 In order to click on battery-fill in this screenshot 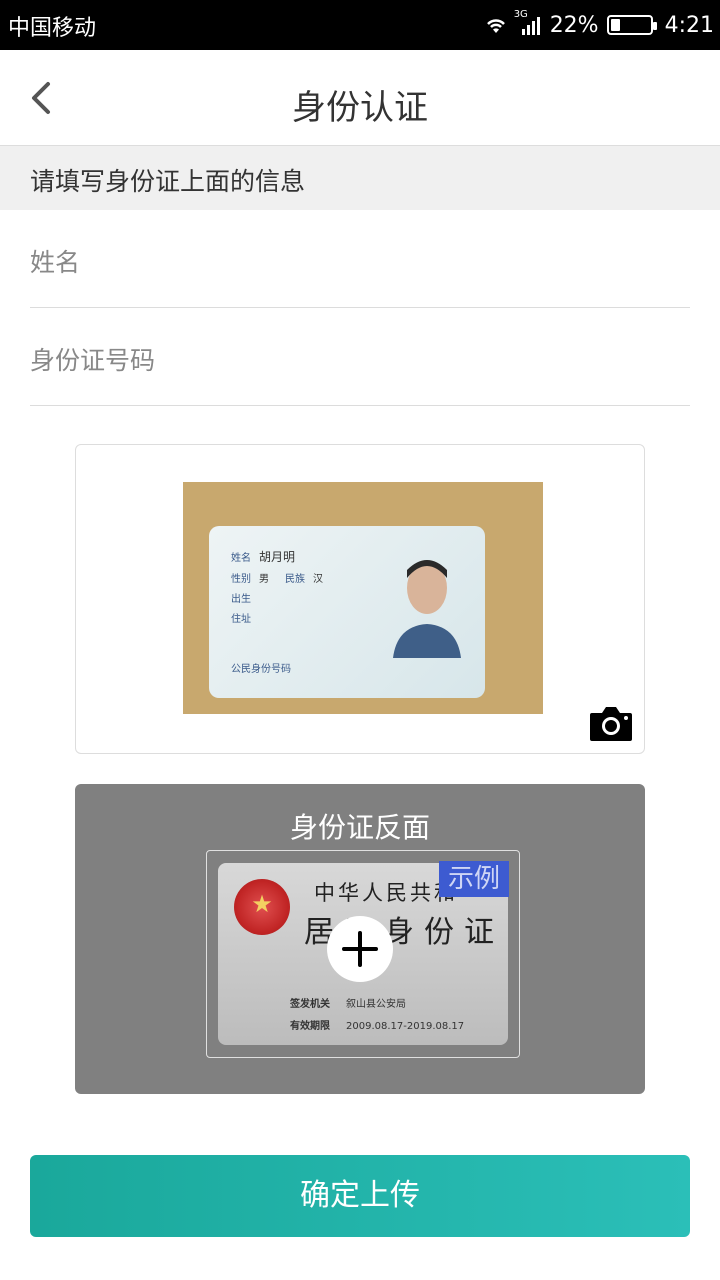, I will do `click(615, 25)`.